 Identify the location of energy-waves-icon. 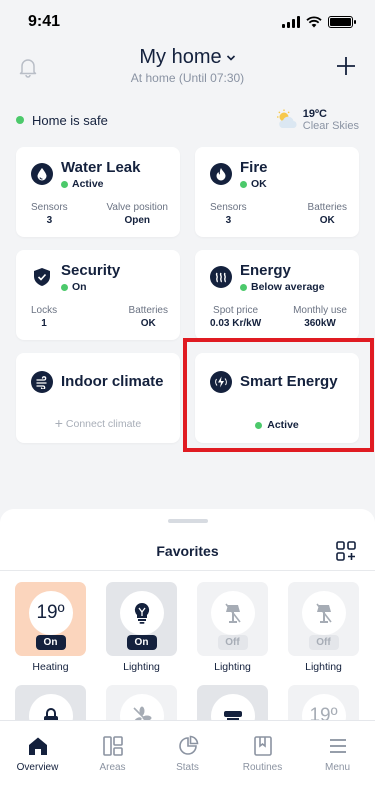
(221, 277).